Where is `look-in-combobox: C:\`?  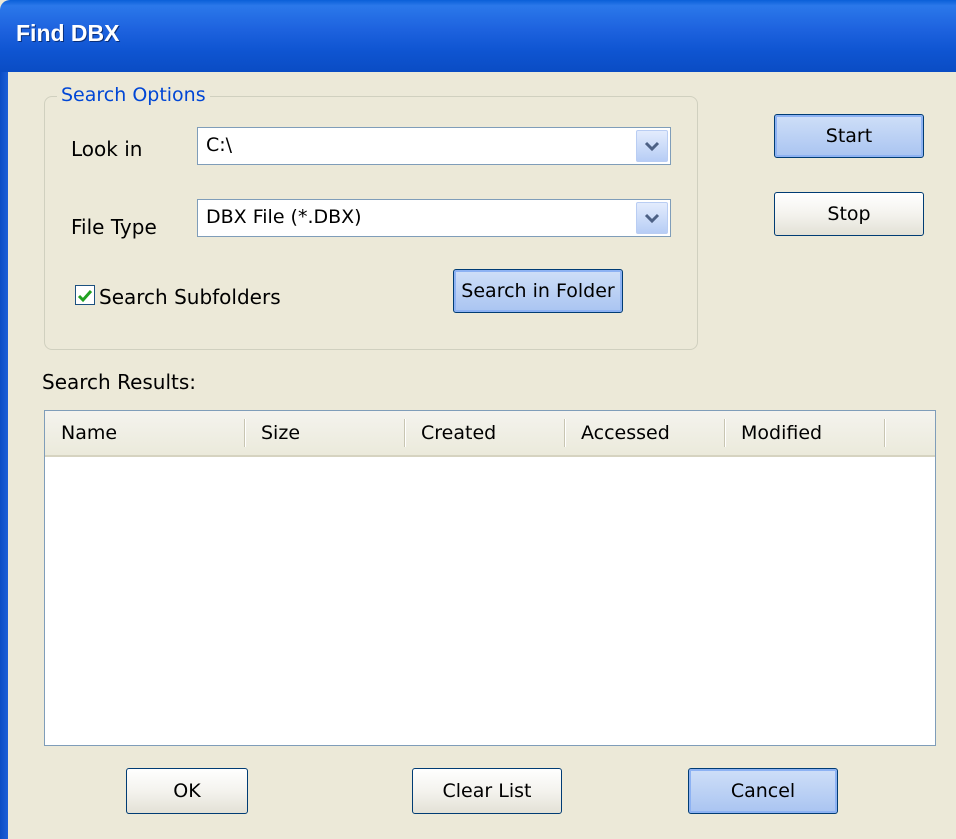 look-in-combobox: C:\ is located at coordinates (434, 146).